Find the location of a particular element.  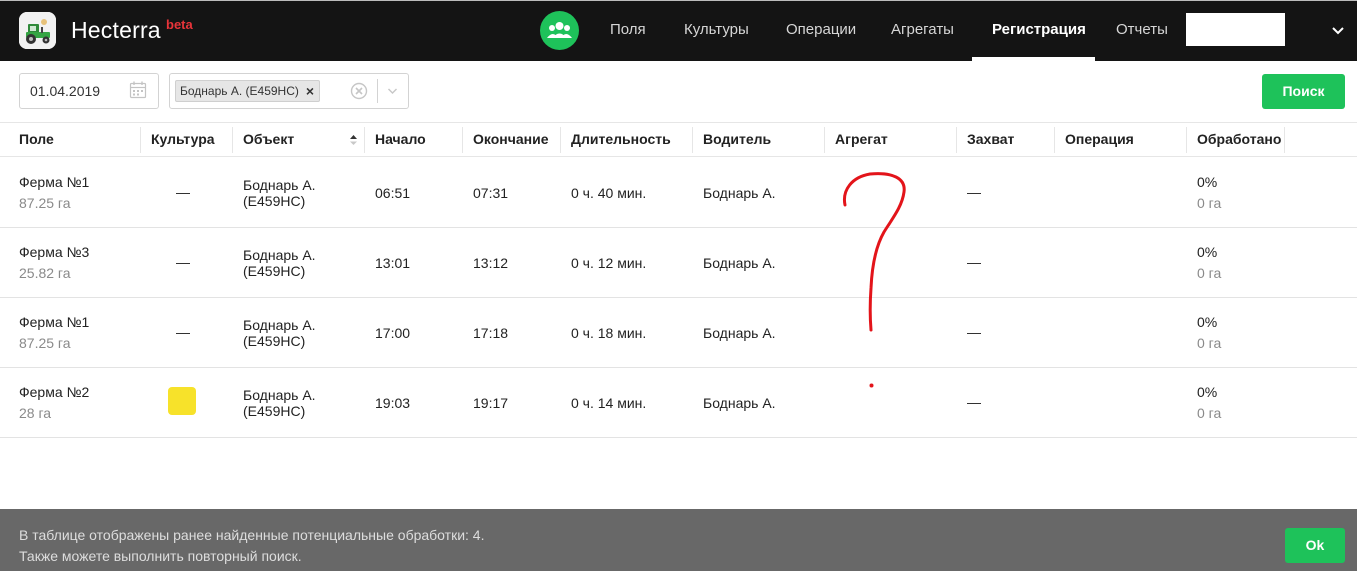

app-name: Hecterra is located at coordinates (116, 30).